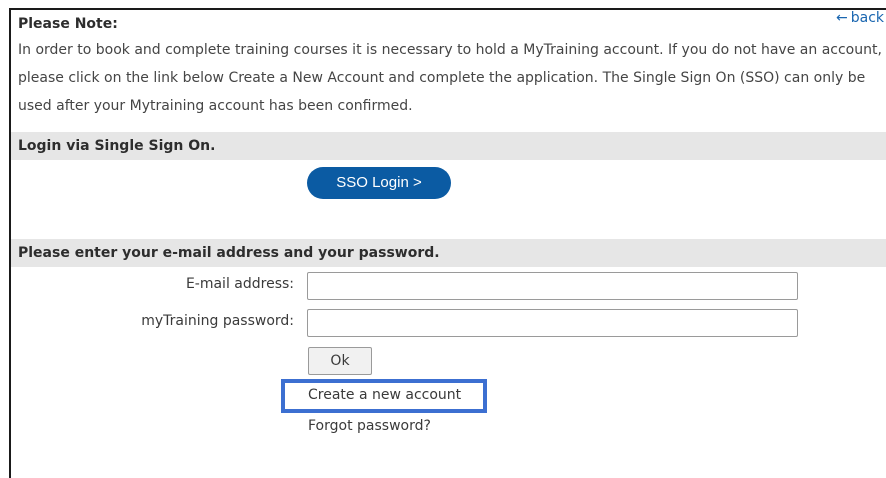  What do you see at coordinates (867, 18) in the screenshot?
I see `back-label: back` at bounding box center [867, 18].